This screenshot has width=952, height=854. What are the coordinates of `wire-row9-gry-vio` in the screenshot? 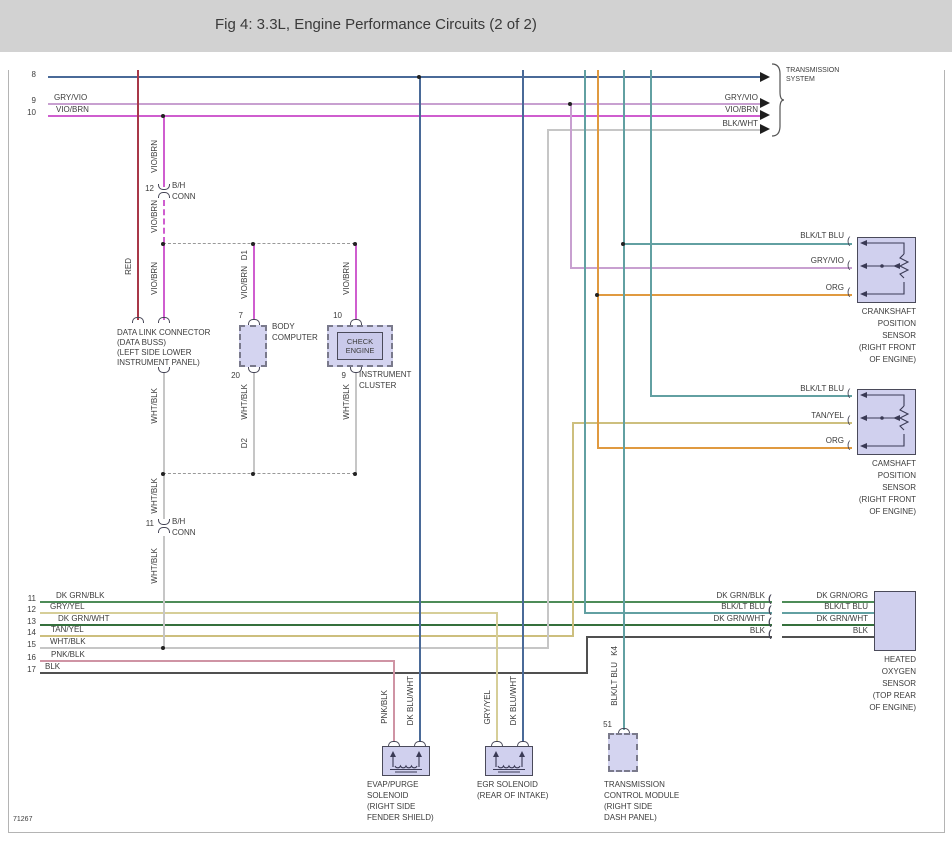 It's located at (405, 104).